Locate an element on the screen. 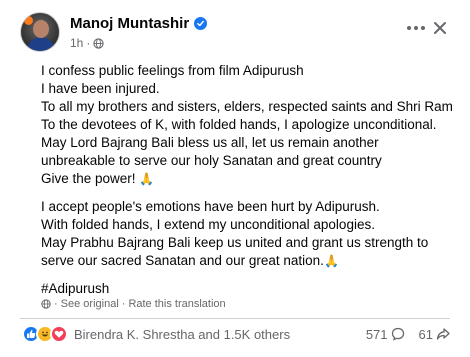 The height and width of the screenshot is (357, 470). avatar is located at coordinates (40, 32).